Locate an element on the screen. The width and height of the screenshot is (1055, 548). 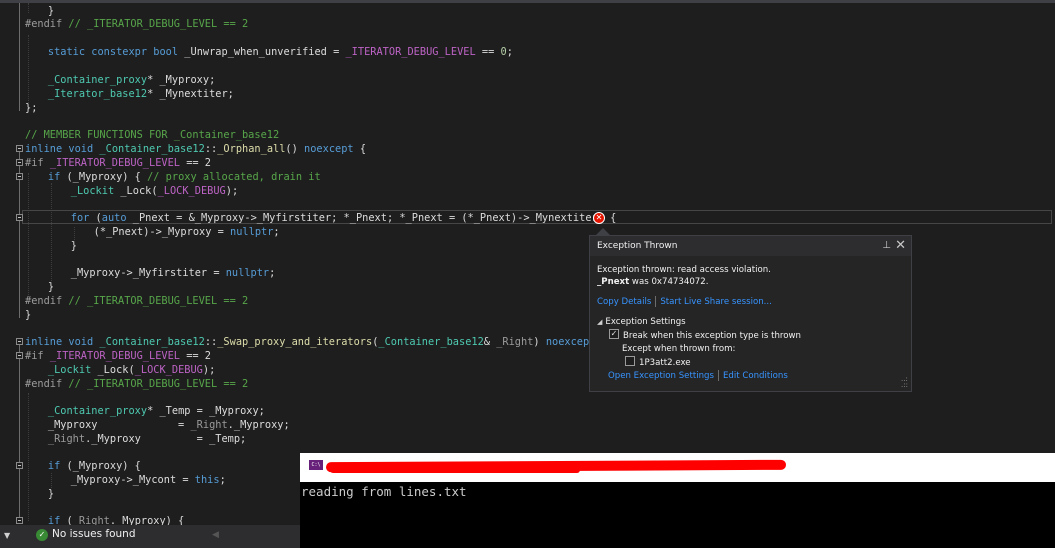
open-exception-settings-link: Open Exception Settings is located at coordinates (661, 376).